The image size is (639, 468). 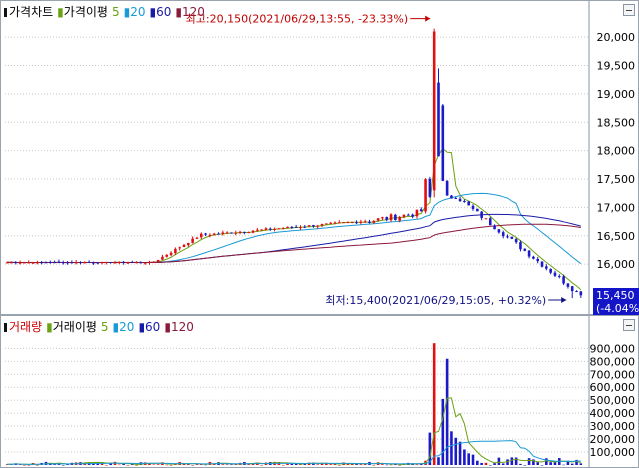 I want to click on price-y-tick: 20,000, so click(x=616, y=37).